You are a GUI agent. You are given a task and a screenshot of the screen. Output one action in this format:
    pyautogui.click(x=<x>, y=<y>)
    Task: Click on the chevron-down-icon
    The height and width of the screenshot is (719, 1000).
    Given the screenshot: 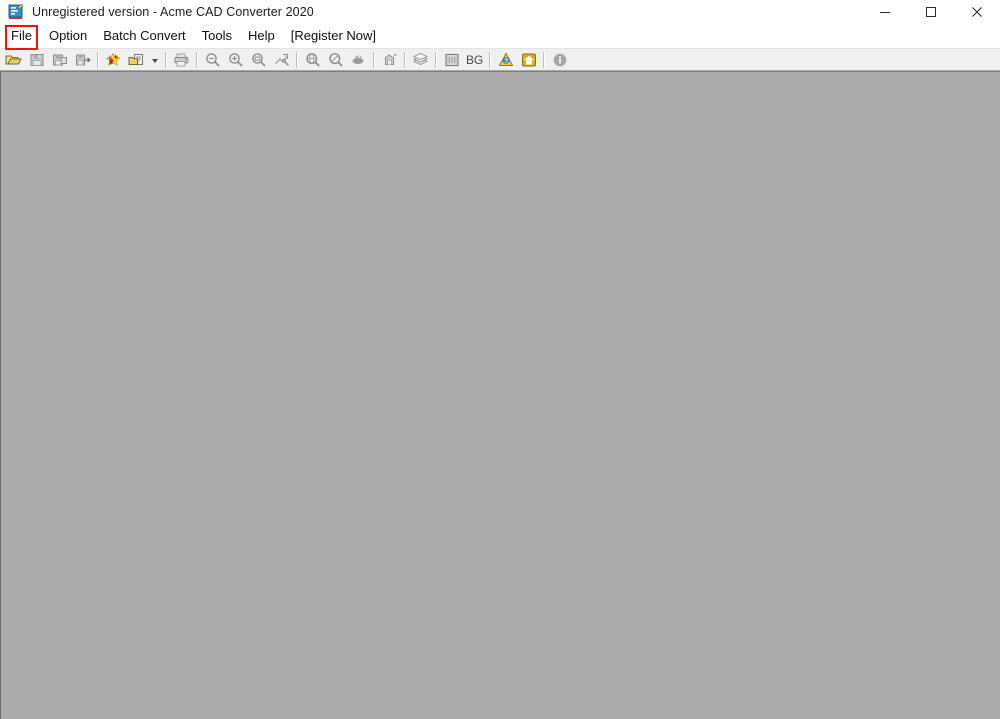 What is the action you would take?
    pyautogui.click(x=155, y=59)
    